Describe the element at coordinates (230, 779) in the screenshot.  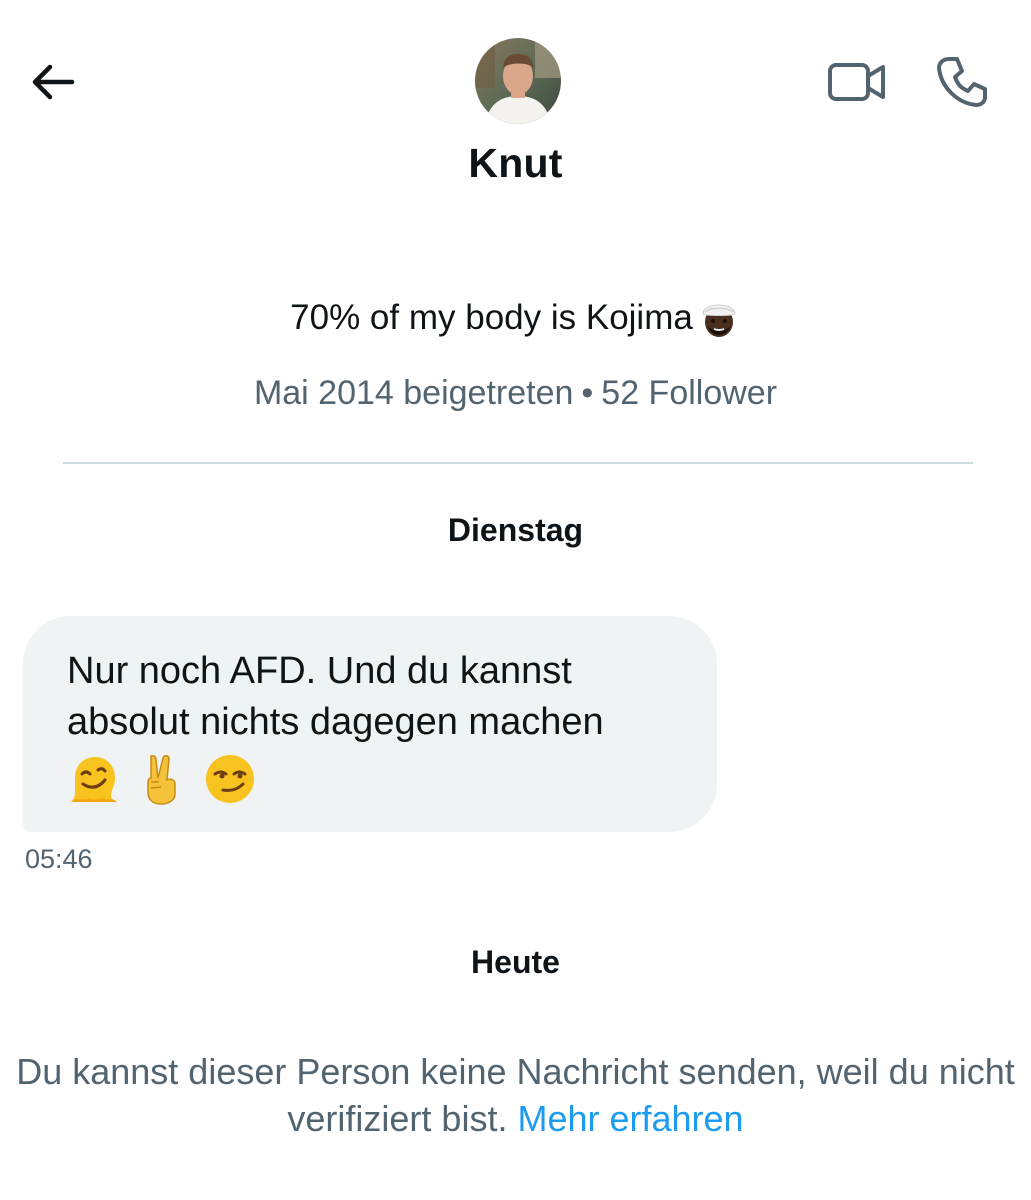
I see `smirking-face-emoji` at that location.